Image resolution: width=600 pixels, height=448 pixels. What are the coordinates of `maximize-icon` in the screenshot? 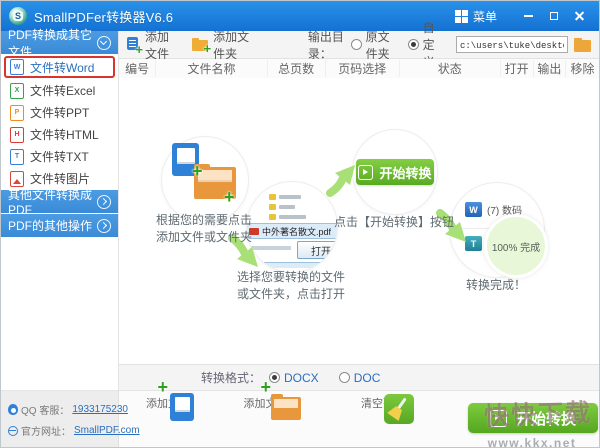 It's located at (554, 16).